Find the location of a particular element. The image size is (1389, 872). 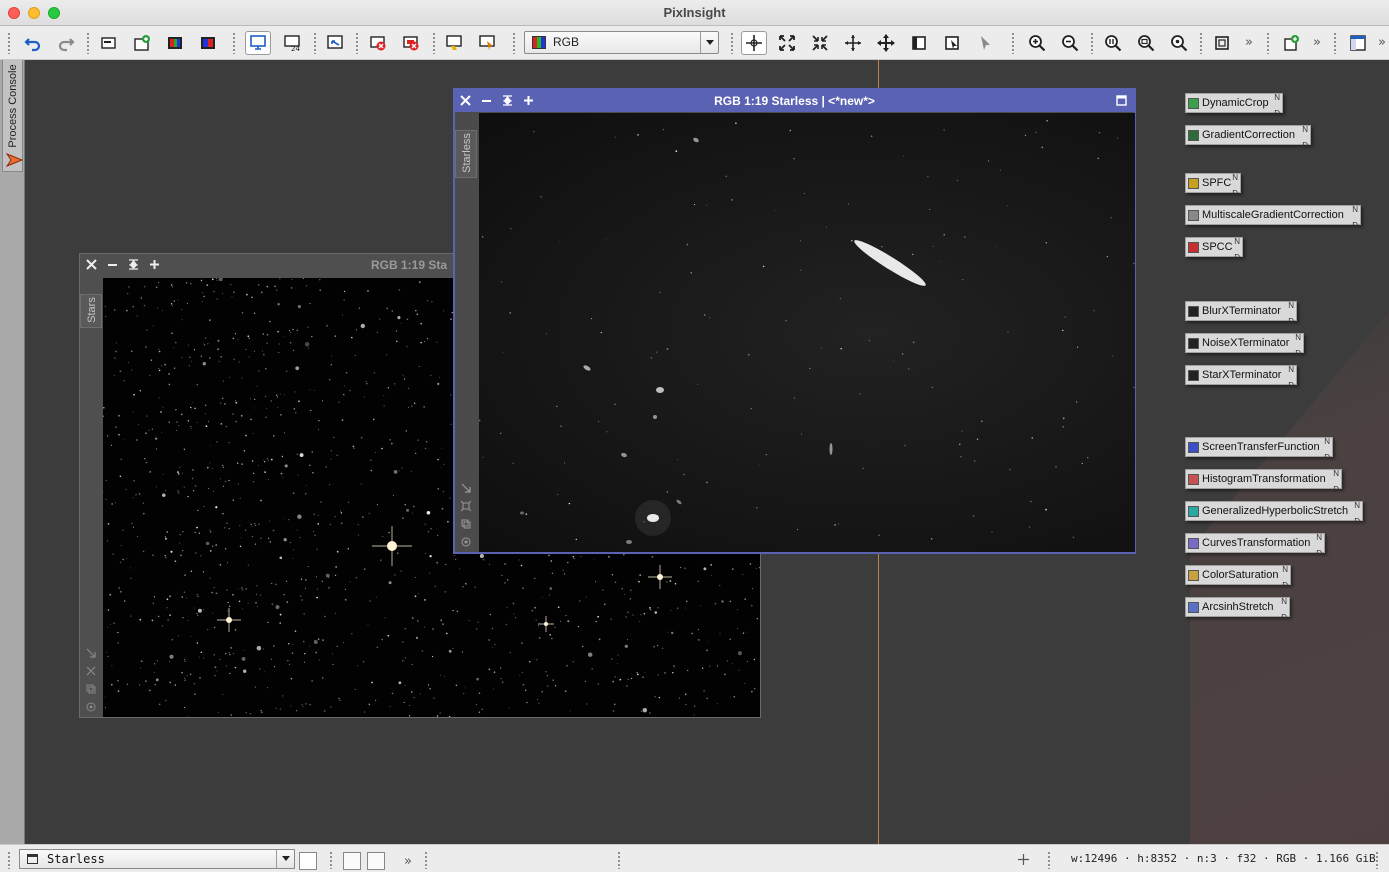

zoom-in-button is located at coordinates (1037, 43).